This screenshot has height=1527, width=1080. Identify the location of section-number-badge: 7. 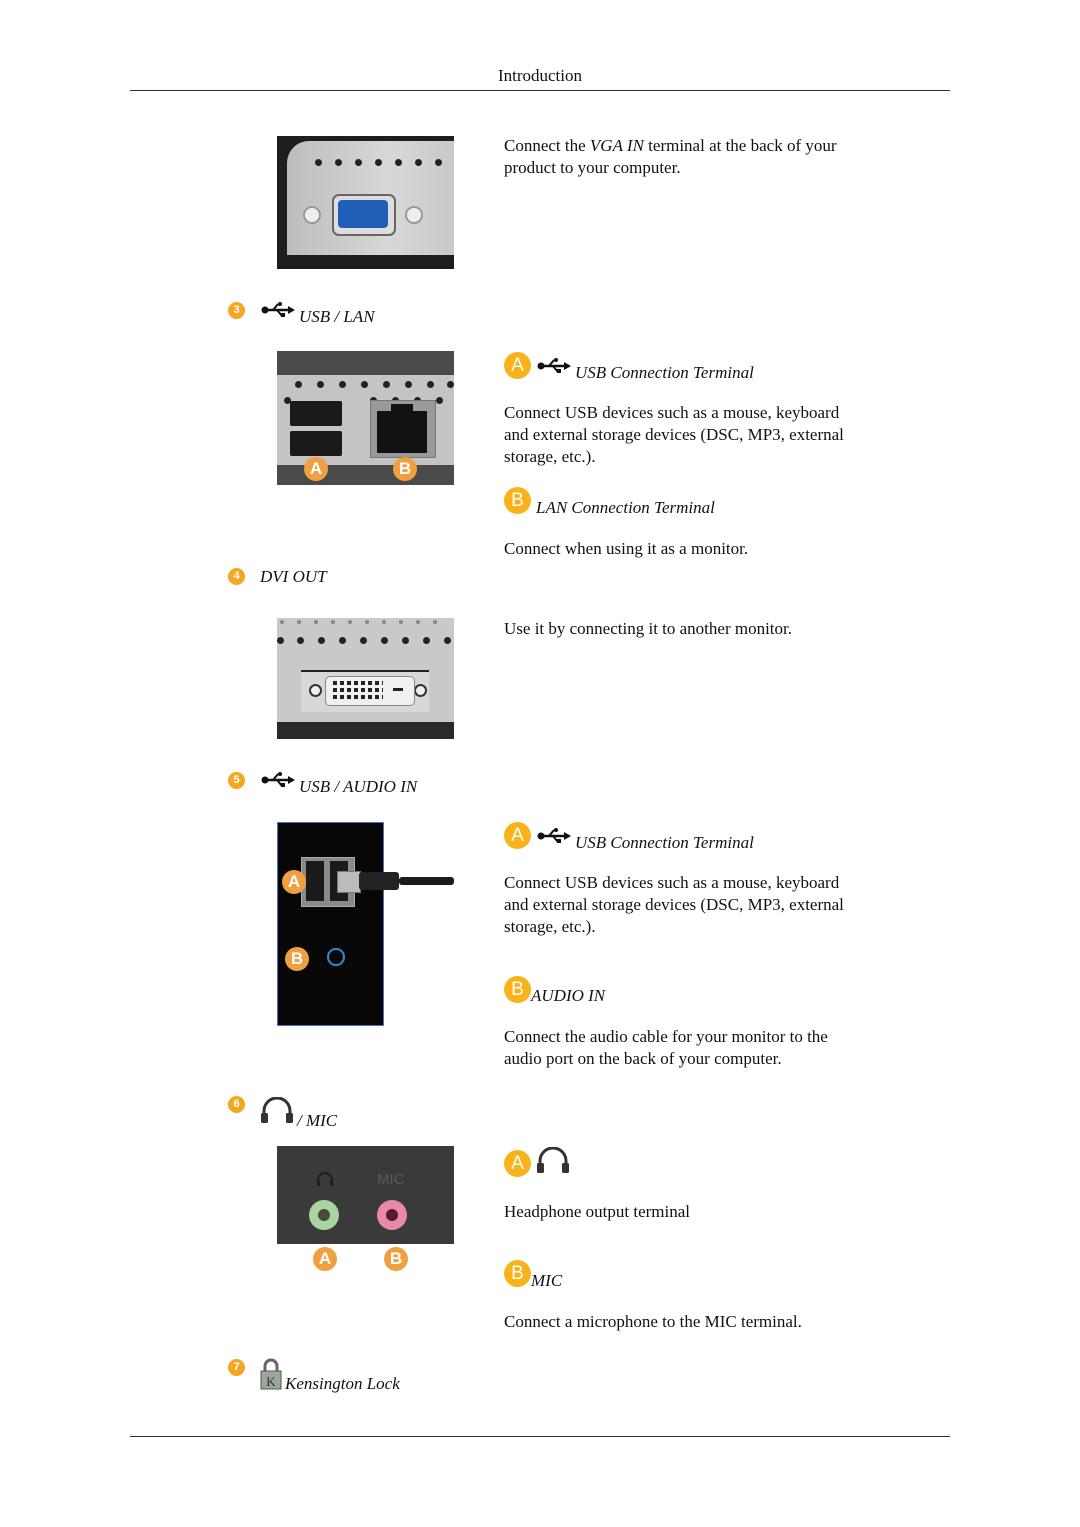
(236, 1367).